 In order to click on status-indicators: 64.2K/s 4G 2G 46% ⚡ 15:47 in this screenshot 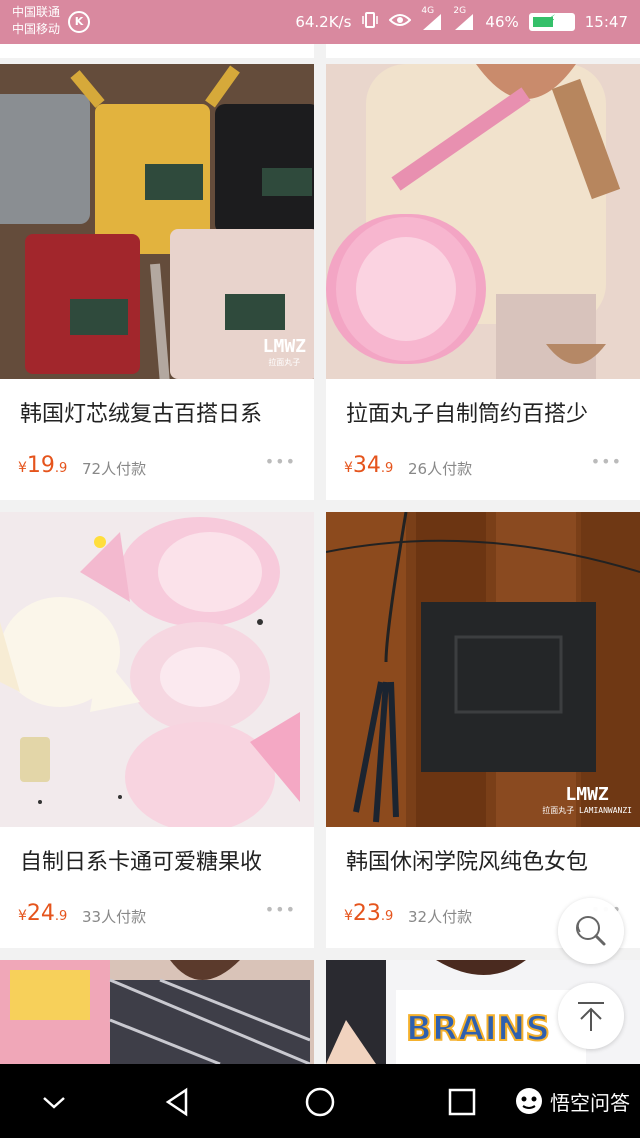, I will do `click(461, 19)`.